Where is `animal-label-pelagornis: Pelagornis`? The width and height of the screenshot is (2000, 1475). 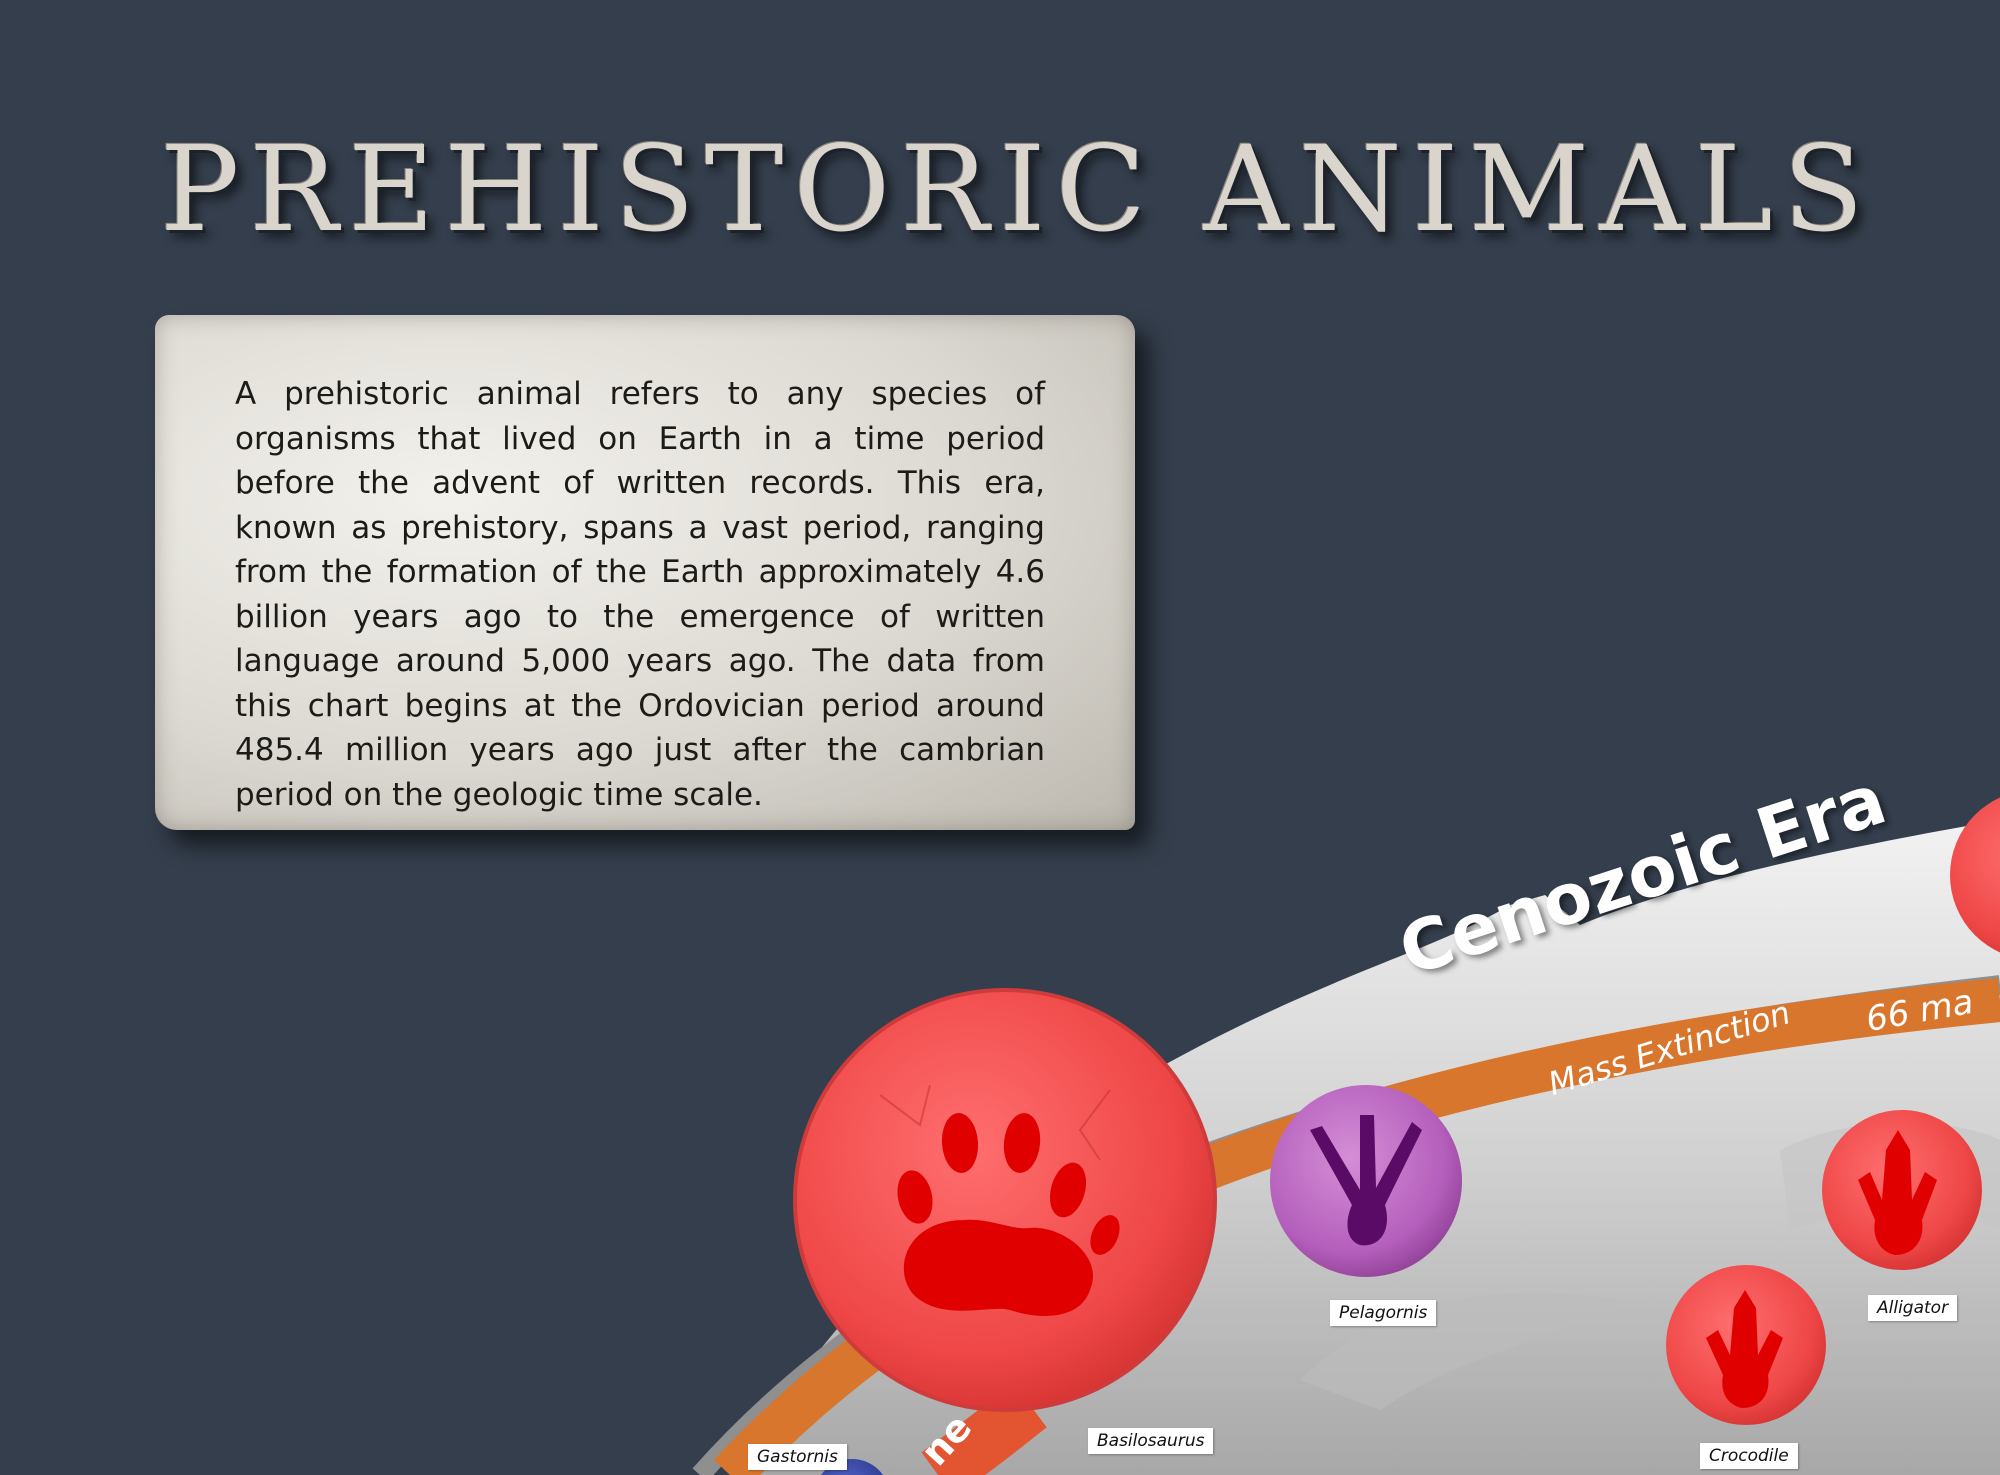
animal-label-pelagornis: Pelagornis is located at coordinates (1383, 1313).